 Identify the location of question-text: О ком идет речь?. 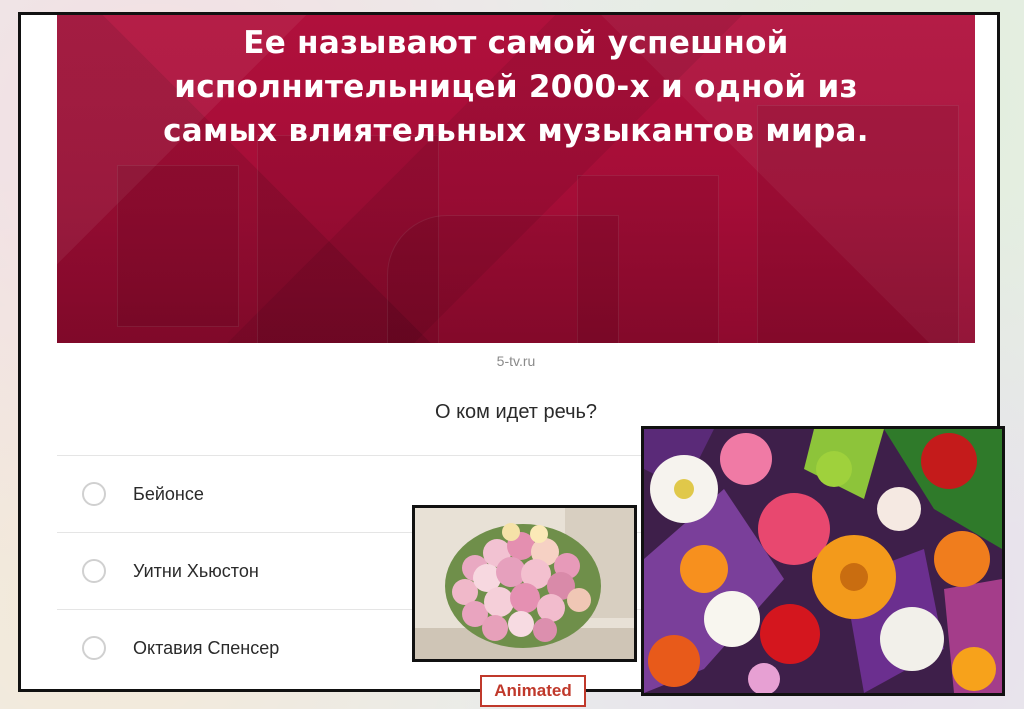
(516, 412).